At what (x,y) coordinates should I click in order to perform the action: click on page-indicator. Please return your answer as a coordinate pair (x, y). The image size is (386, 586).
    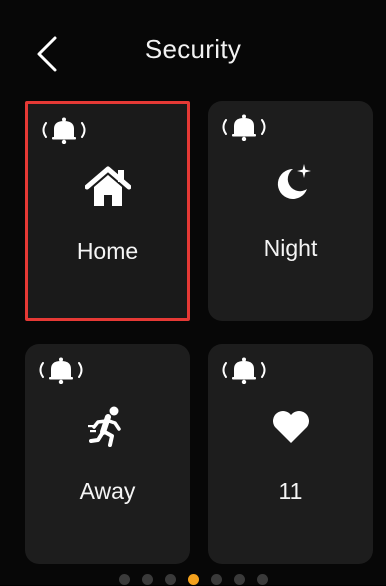
    Looking at the image, I should click on (193, 580).